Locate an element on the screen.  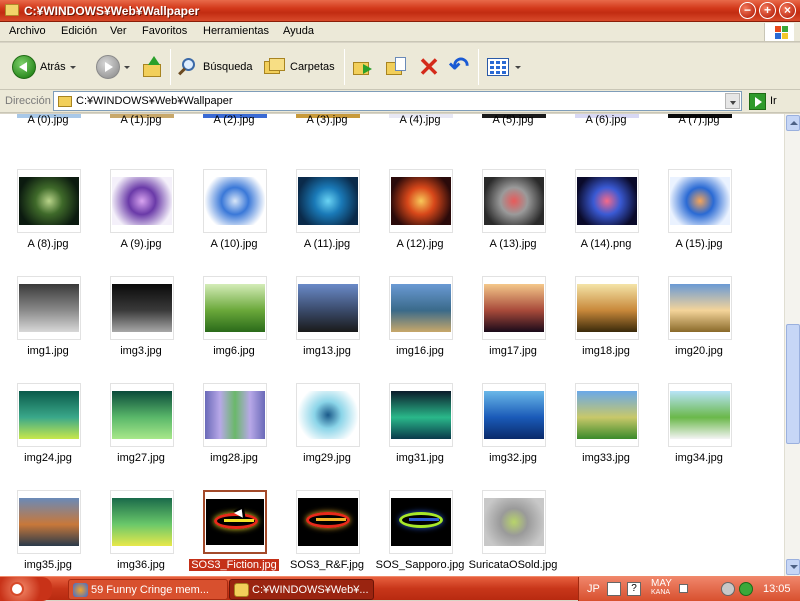
file-item: img6.jpg is located at coordinates (234, 328).